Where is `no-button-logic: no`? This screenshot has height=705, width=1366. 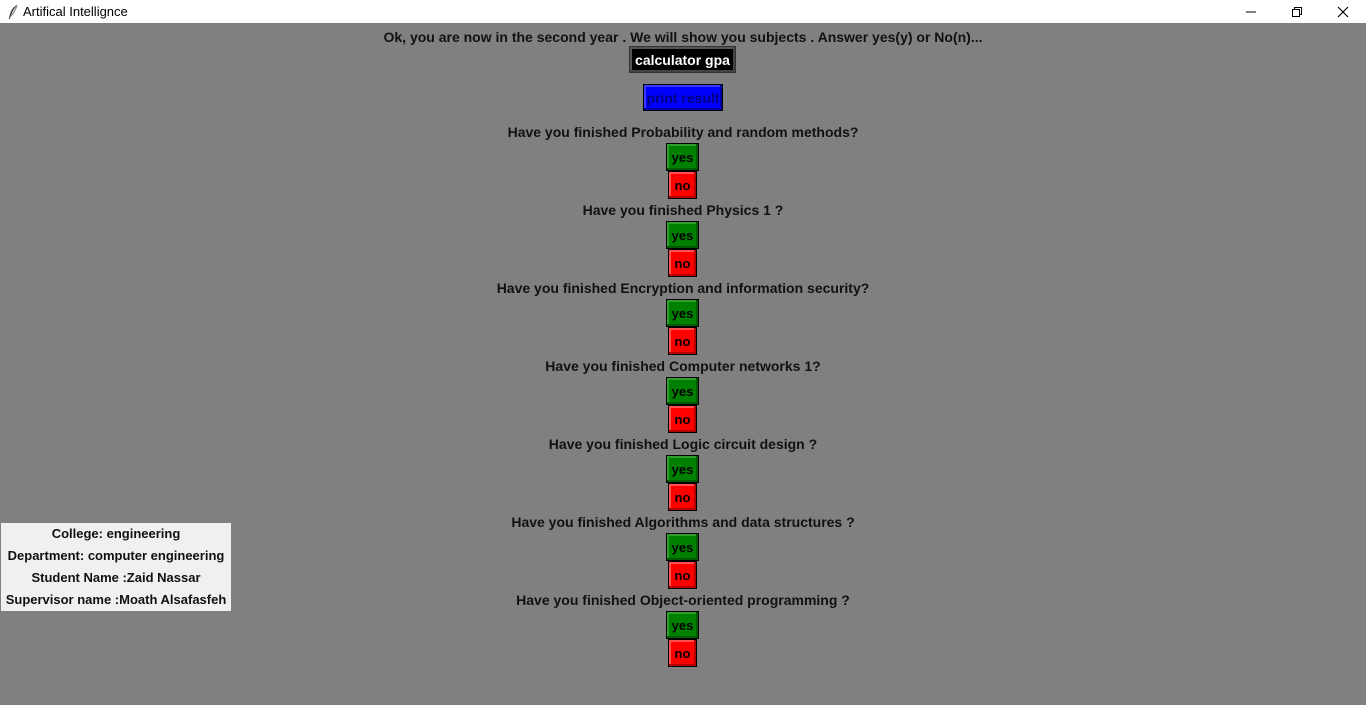
no-button-logic: no is located at coordinates (682, 497).